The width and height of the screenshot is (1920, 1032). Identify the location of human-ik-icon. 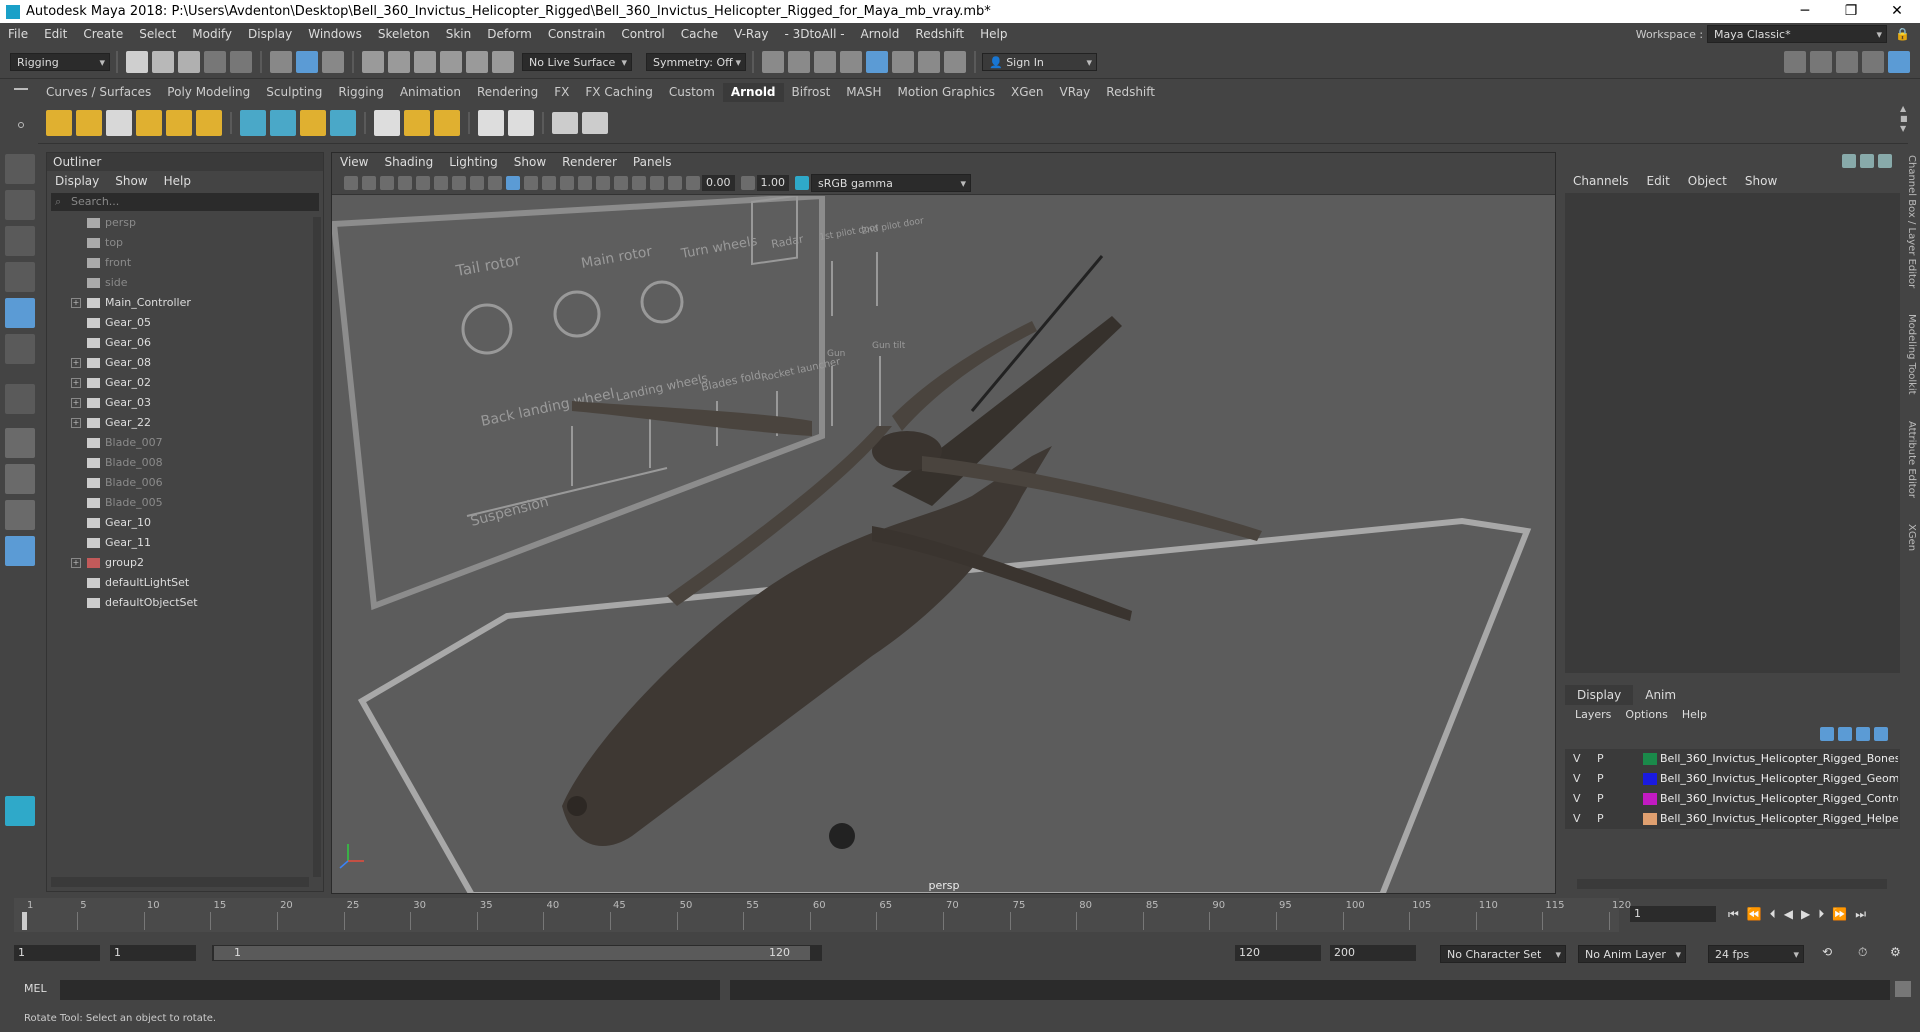
(1821, 62).